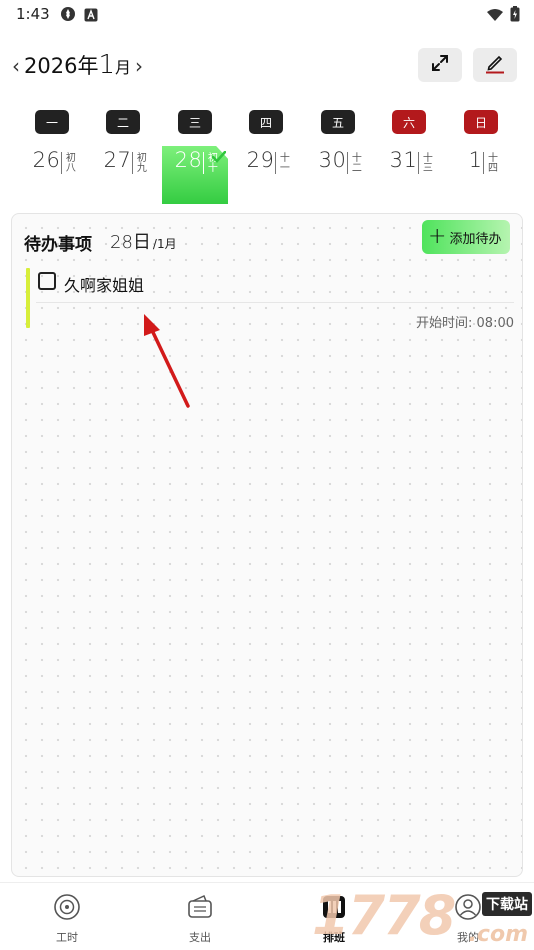 This screenshot has width=534, height=950. I want to click on todo-date: 28日 /1月, so click(143, 241).